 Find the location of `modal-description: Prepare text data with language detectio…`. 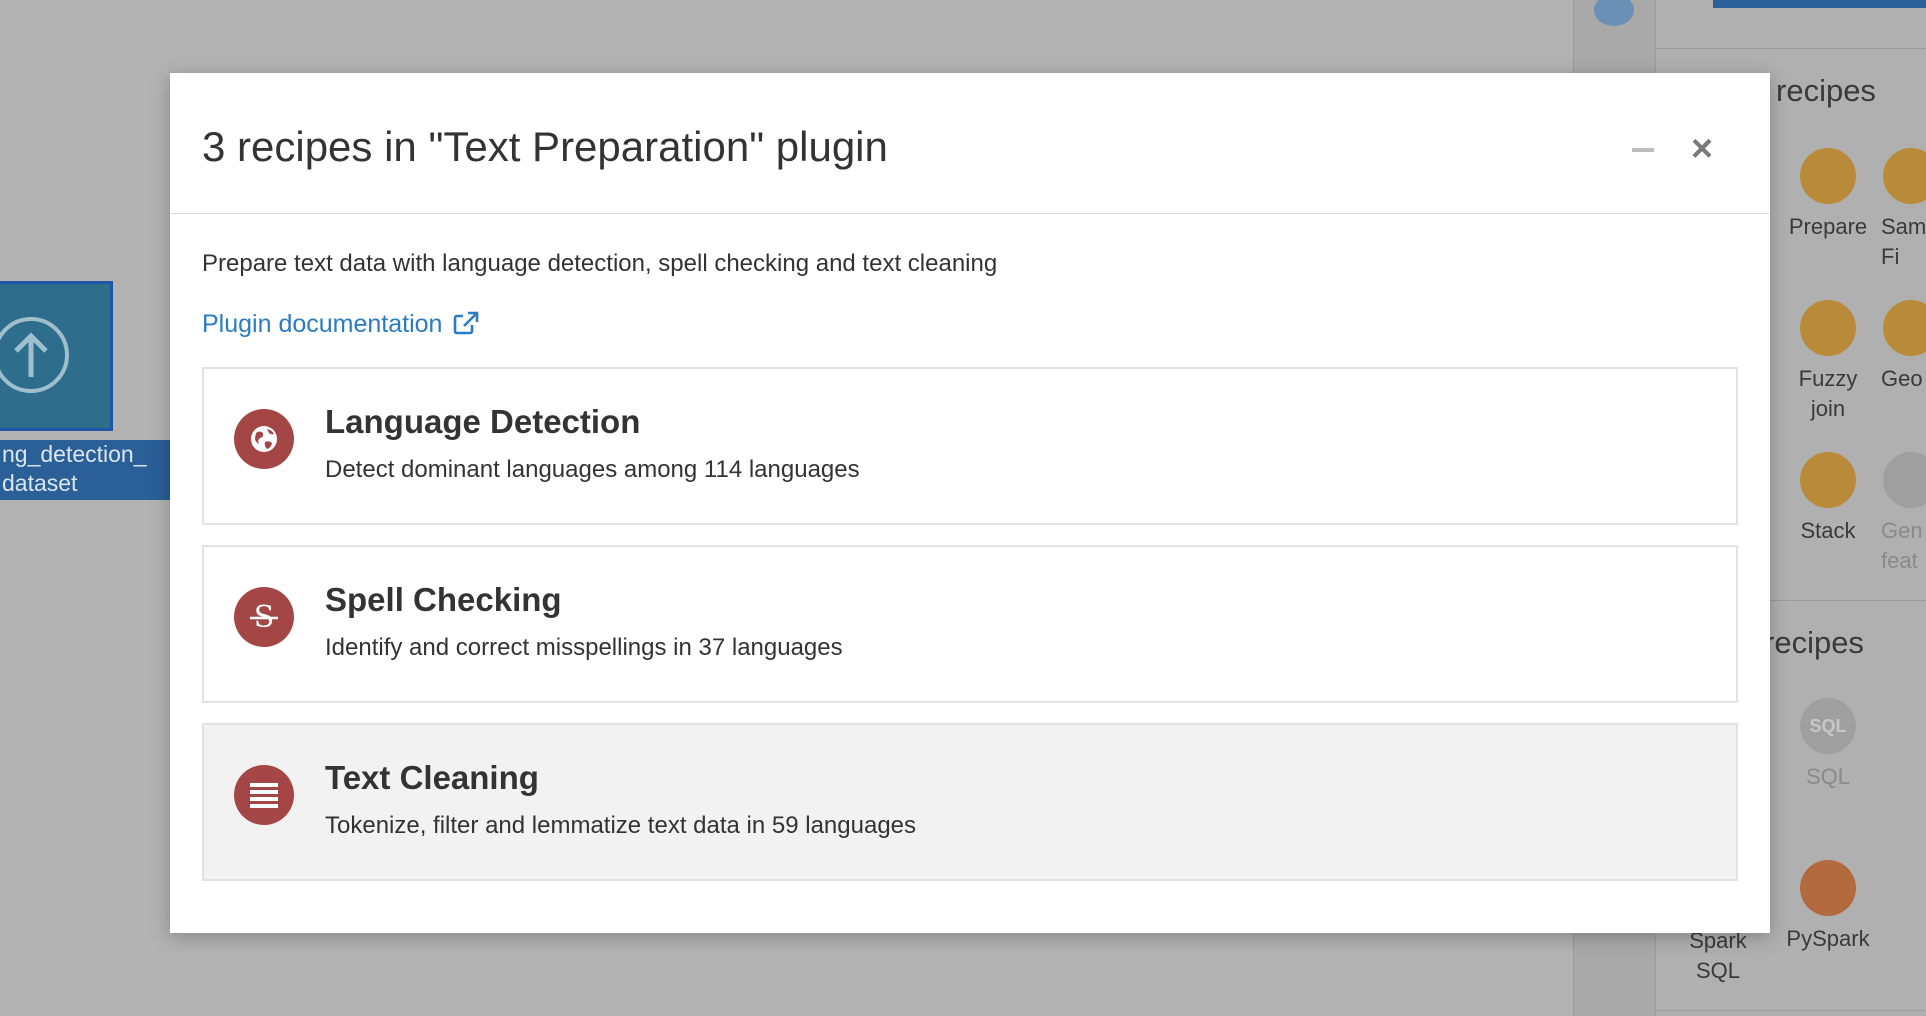

modal-description: Prepare text data with language detectio… is located at coordinates (600, 263).